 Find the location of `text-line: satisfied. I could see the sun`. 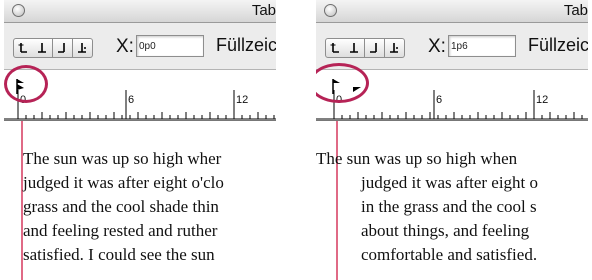

text-line: satisfied. I could see the sun is located at coordinates (119, 254).